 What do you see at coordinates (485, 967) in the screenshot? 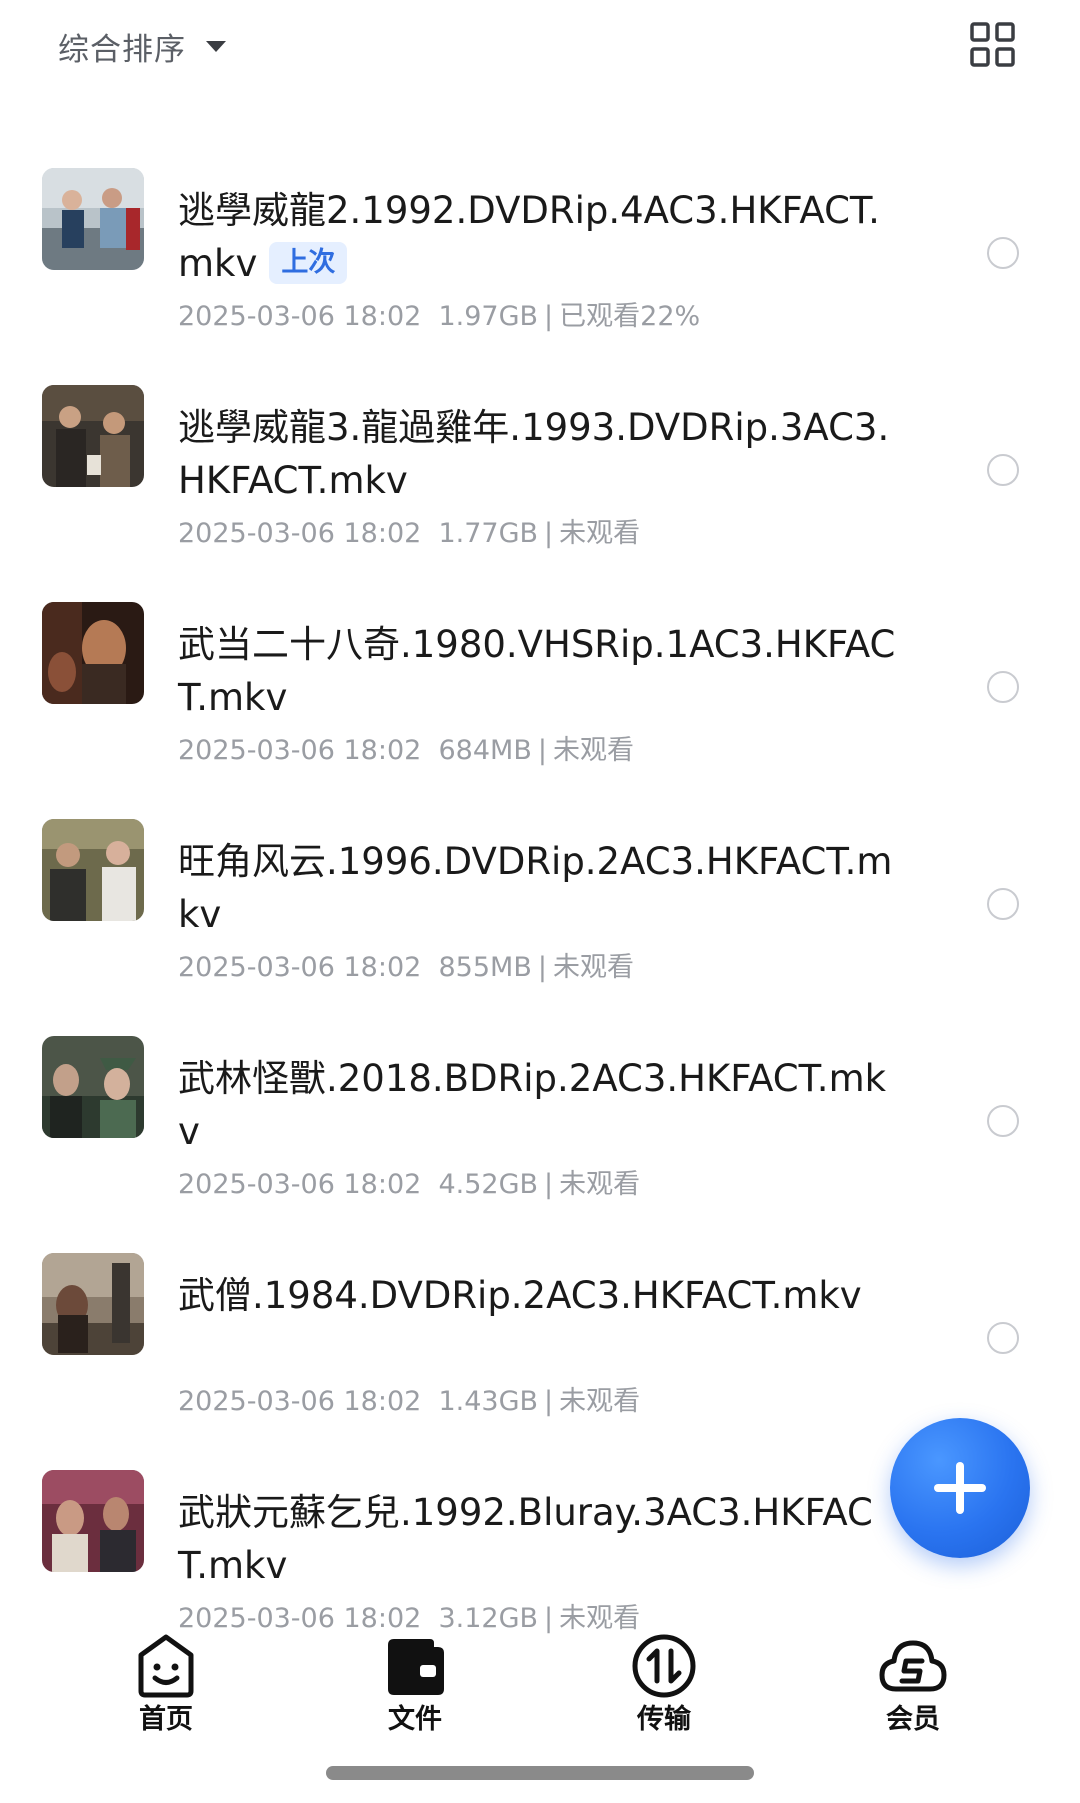
I see `file-size: 855MB` at bounding box center [485, 967].